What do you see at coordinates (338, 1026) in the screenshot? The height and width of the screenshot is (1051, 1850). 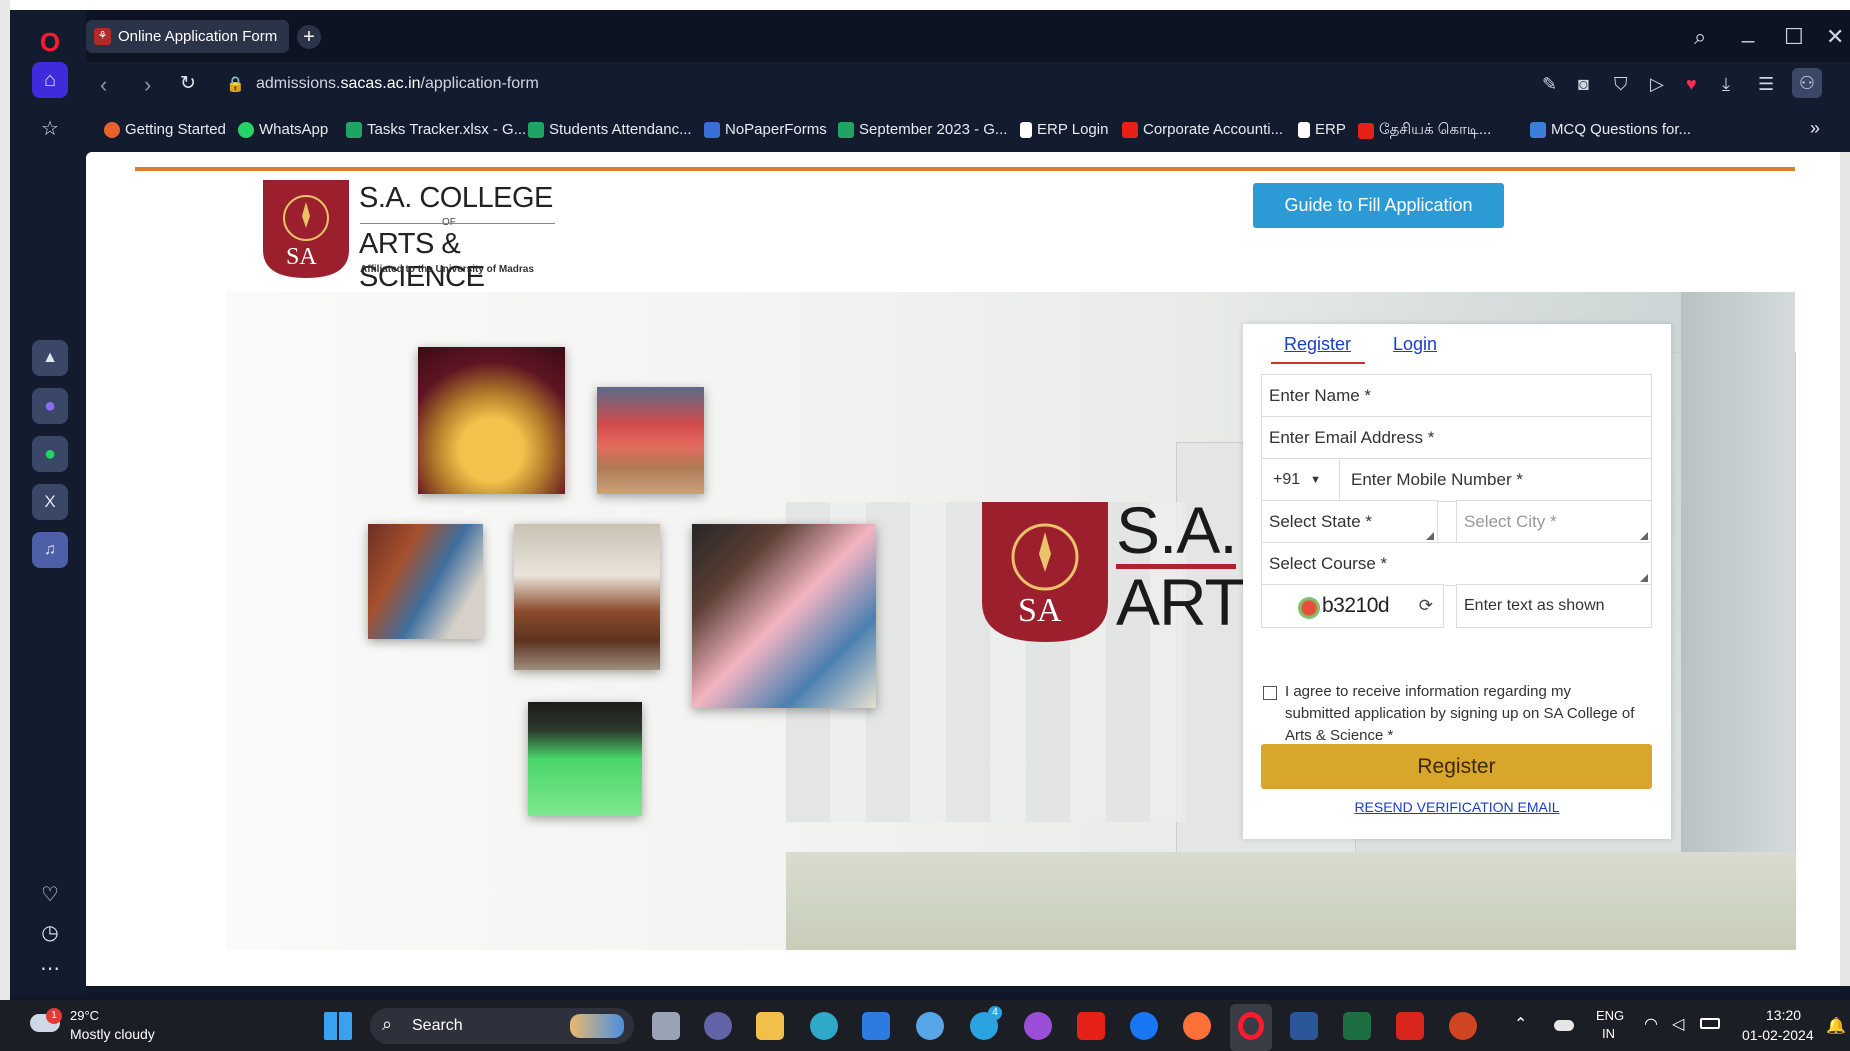 I see `windows-start-icon` at bounding box center [338, 1026].